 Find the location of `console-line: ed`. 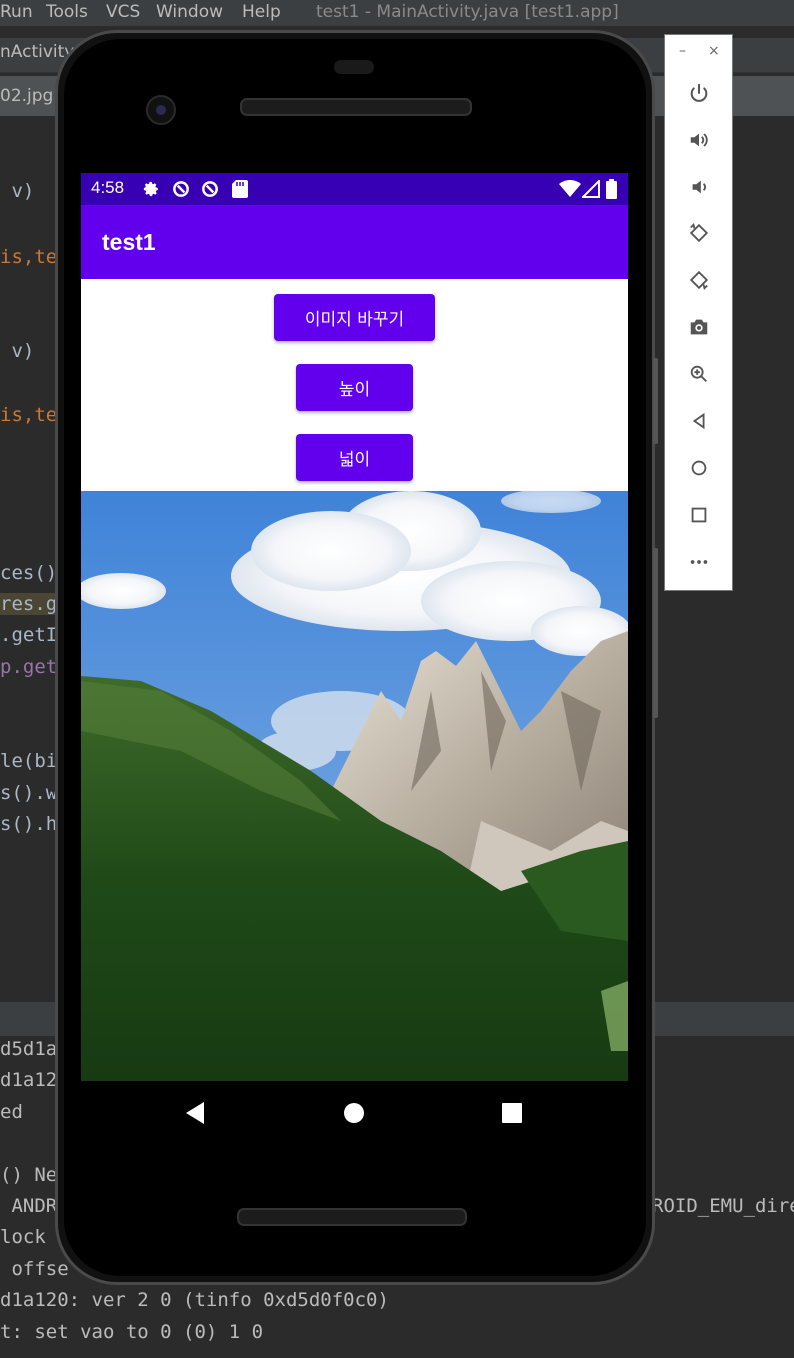

console-line: ed is located at coordinates (11, 1112).